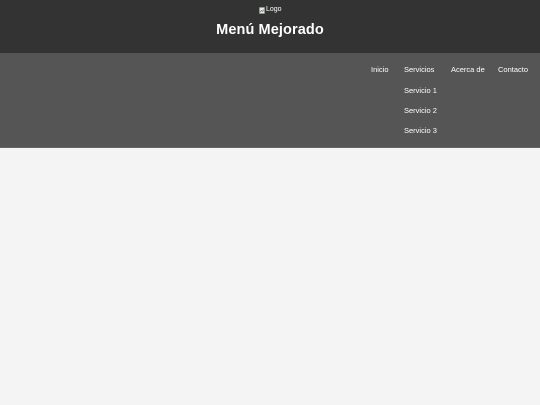 The height and width of the screenshot is (405, 540). What do you see at coordinates (270, 30) in the screenshot?
I see `page-title: Menú Mejorado` at bounding box center [270, 30].